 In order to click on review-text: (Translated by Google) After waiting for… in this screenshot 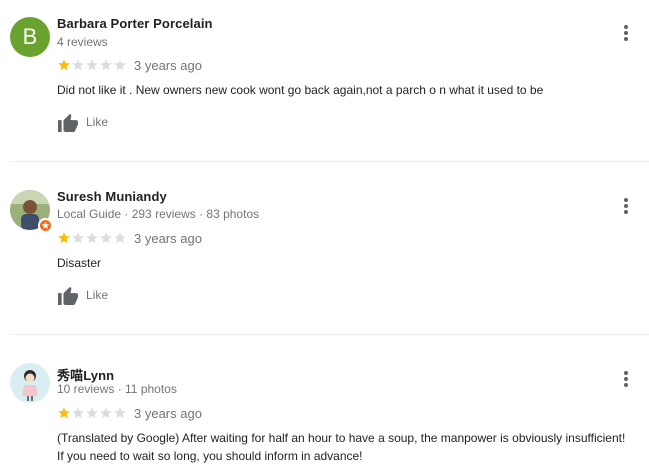, I will do `click(341, 447)`.